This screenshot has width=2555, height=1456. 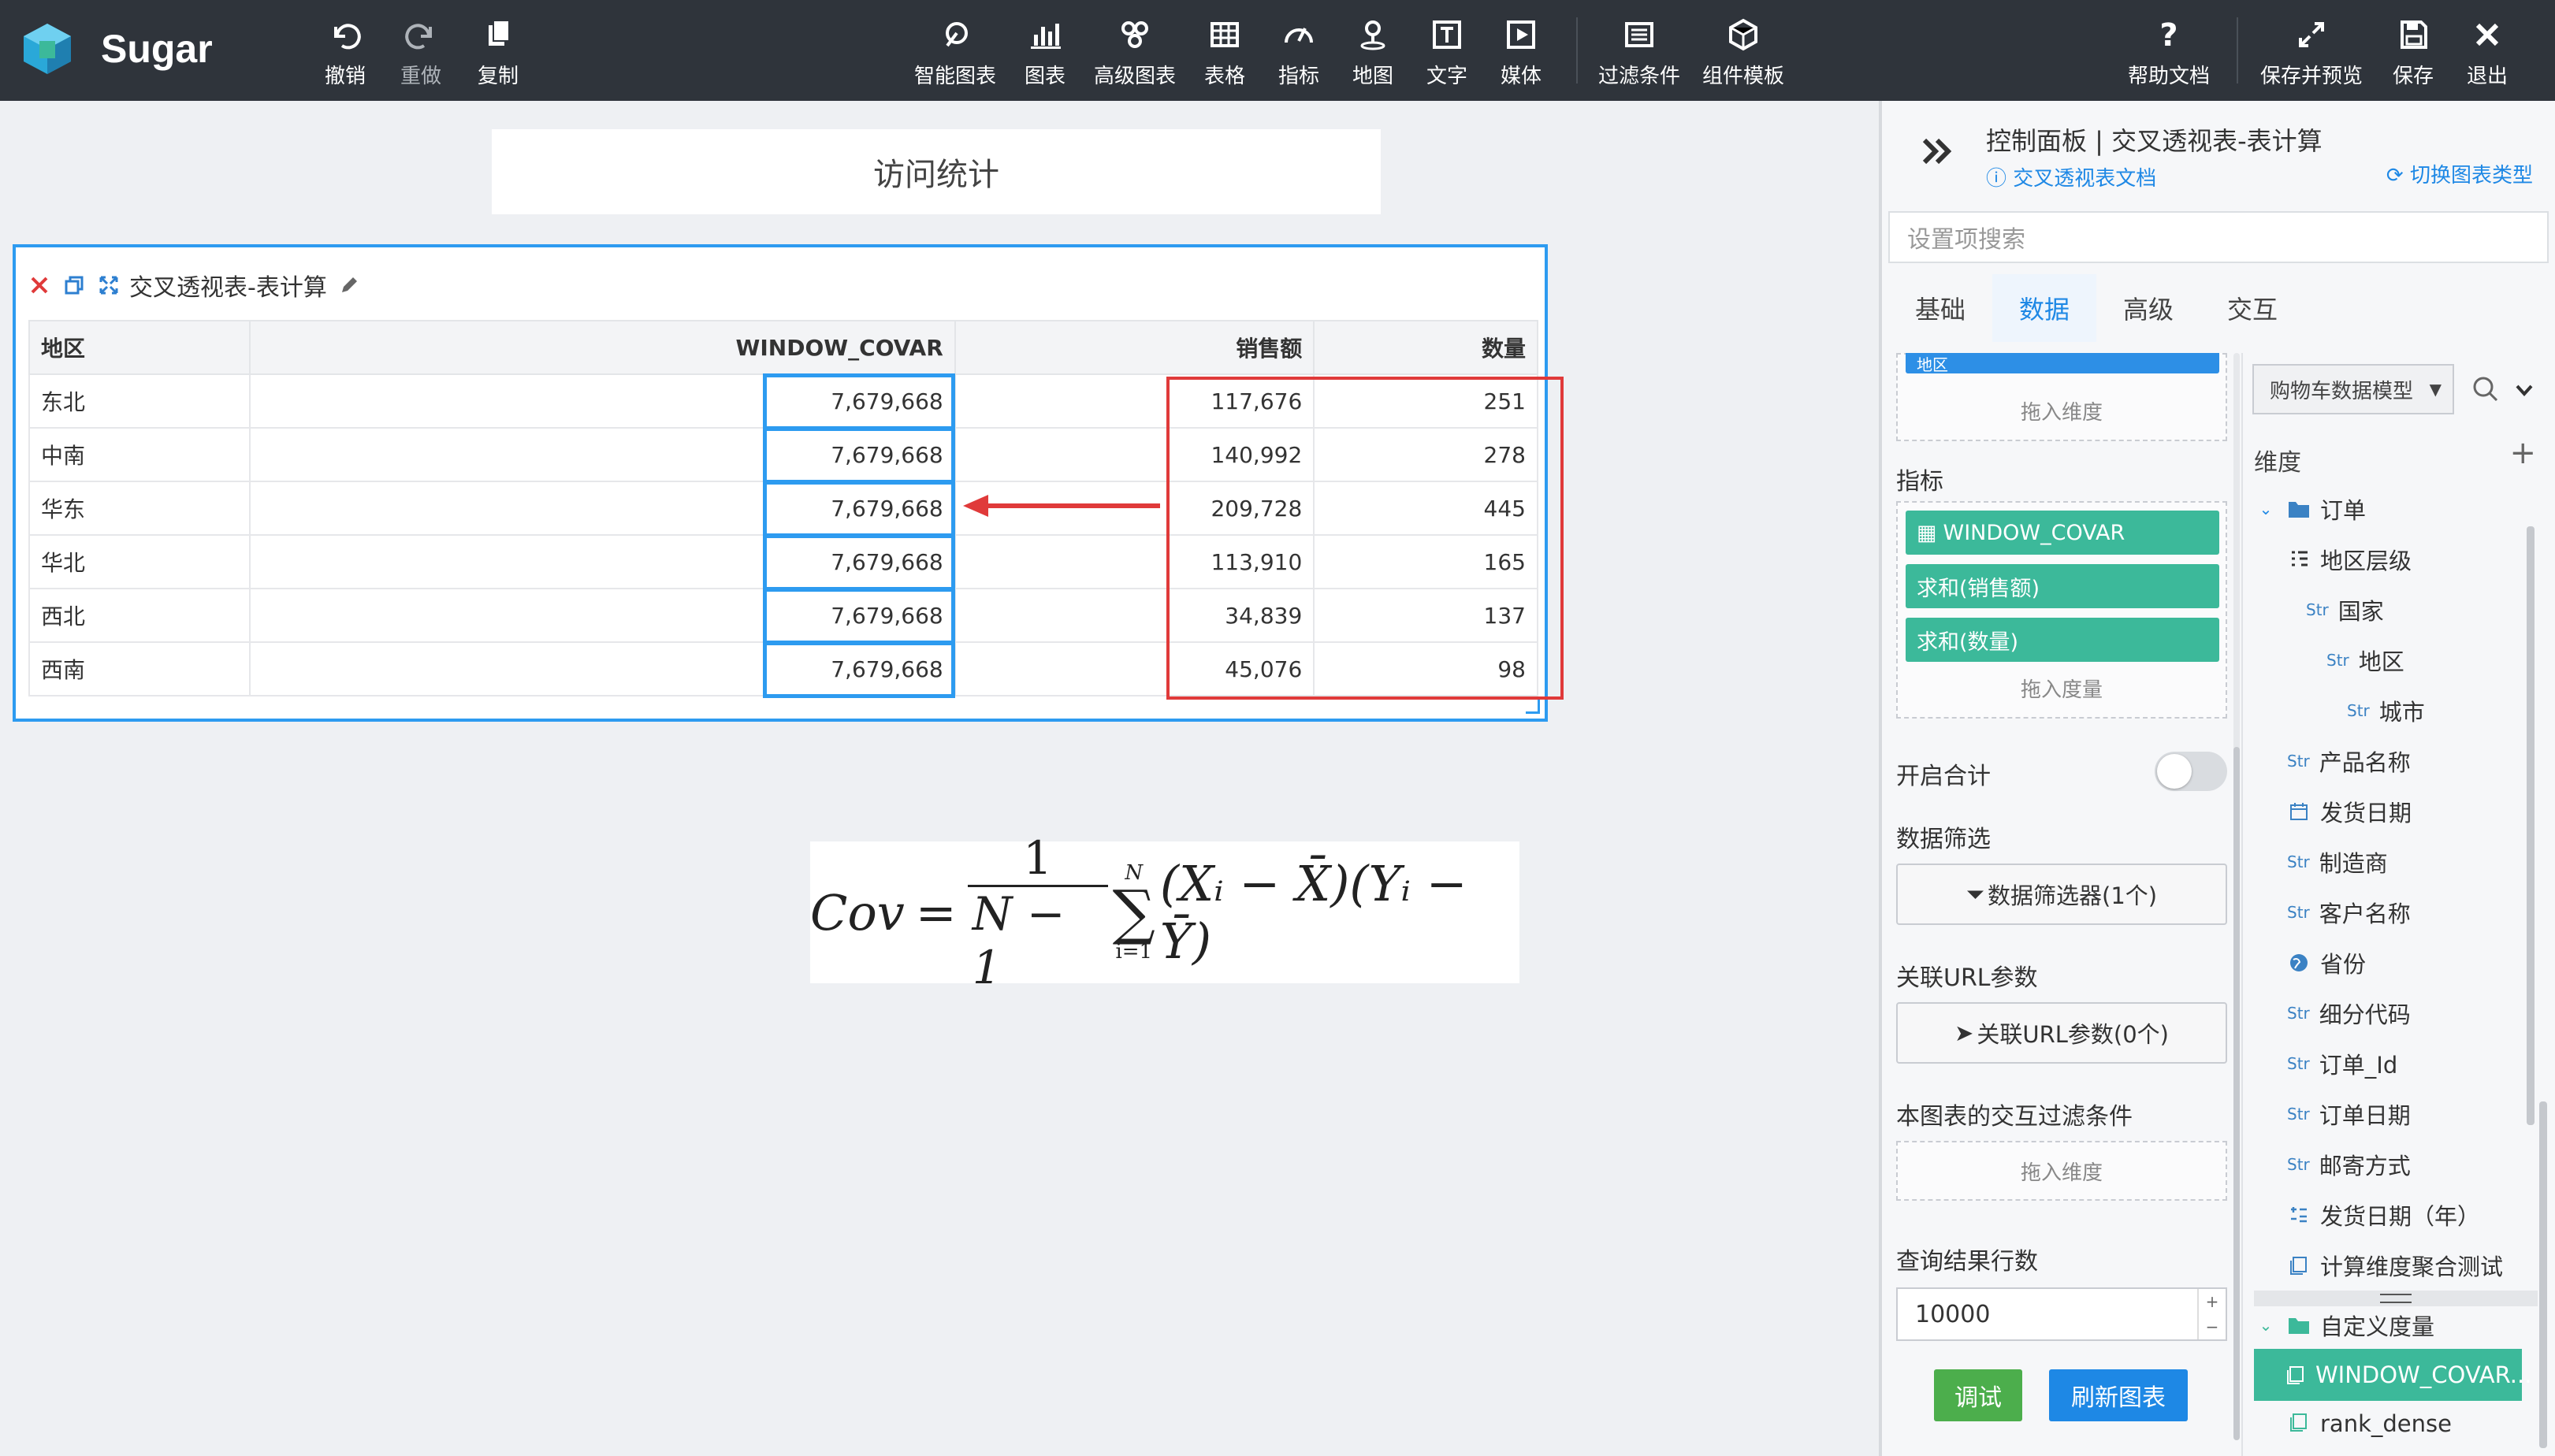 What do you see at coordinates (1037, 939) in the screenshot?
I see `formula-denominator: N − 1` at bounding box center [1037, 939].